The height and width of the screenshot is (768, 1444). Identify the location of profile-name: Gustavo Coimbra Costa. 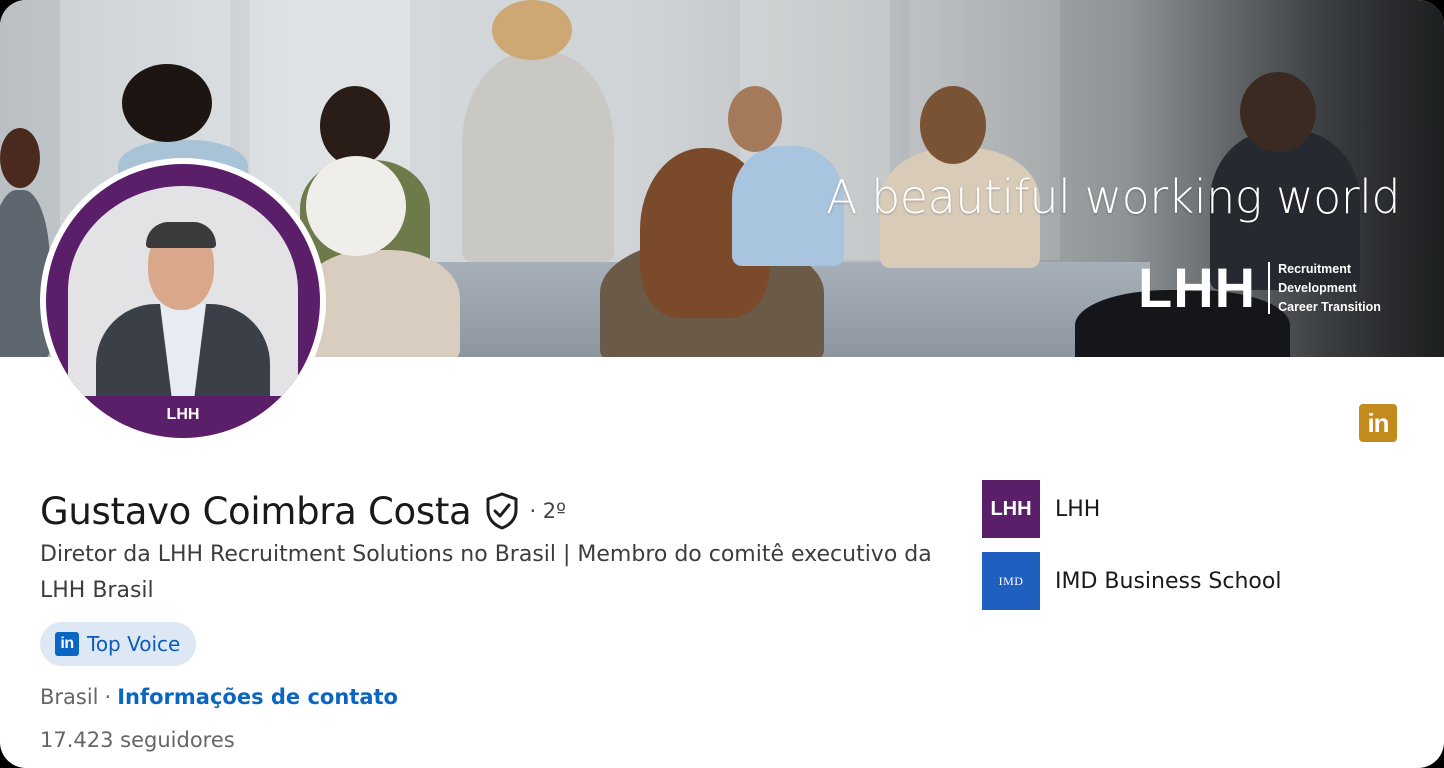
(256, 511).